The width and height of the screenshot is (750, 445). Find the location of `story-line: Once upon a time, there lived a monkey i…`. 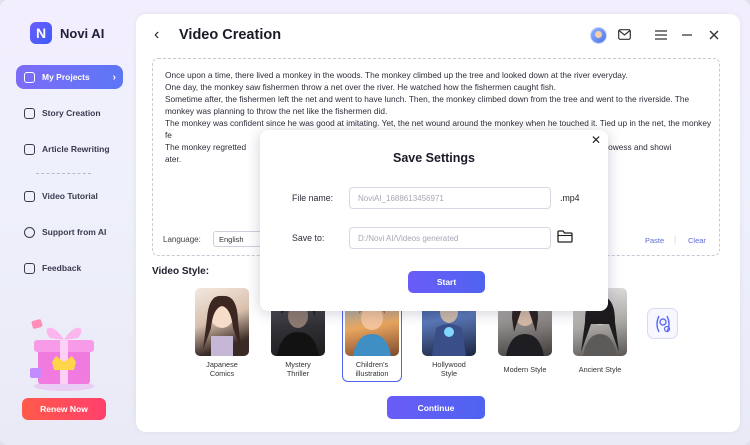

story-line: Once upon a time, there lived a monkey i… is located at coordinates (396, 75).